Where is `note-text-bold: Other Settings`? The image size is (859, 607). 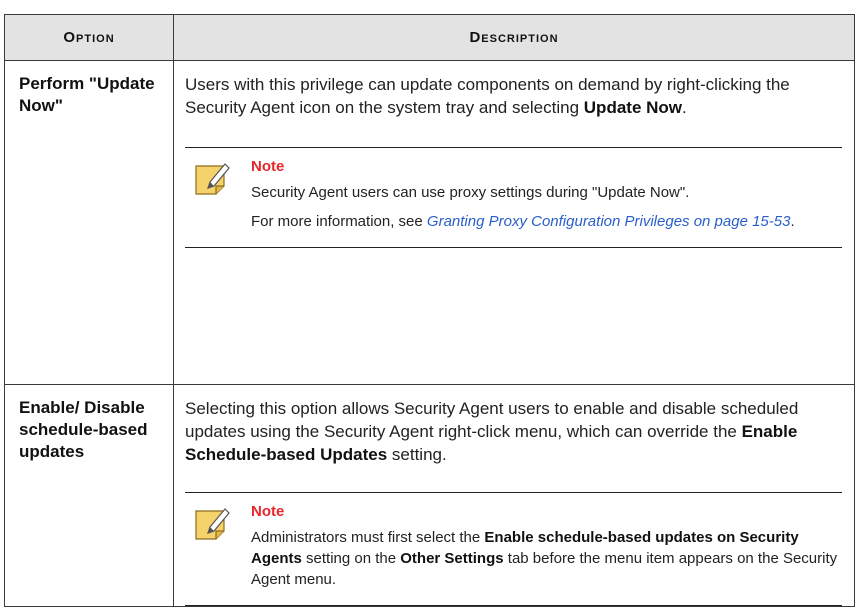
note-text-bold: Other Settings is located at coordinates (452, 558).